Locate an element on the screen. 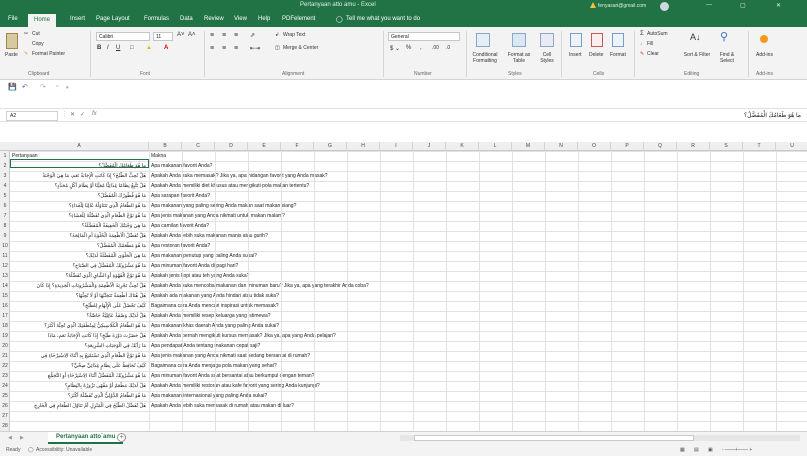 Image resolution: width=807 pixels, height=456 pixels. next-sheet-icon: ▶ is located at coordinates (22, 438).